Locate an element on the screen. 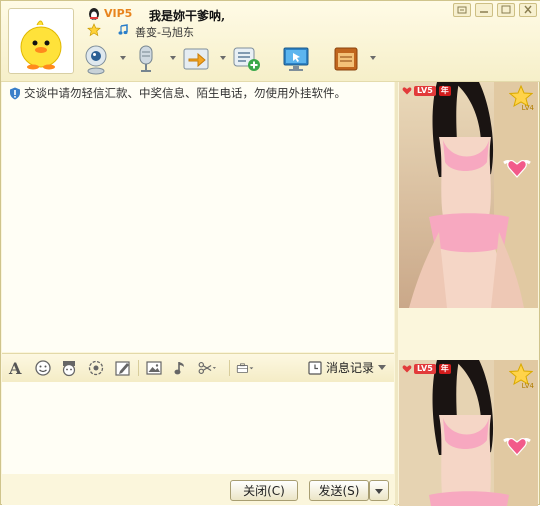 This screenshot has width=540, height=506. star-icon is located at coordinates (94, 30).